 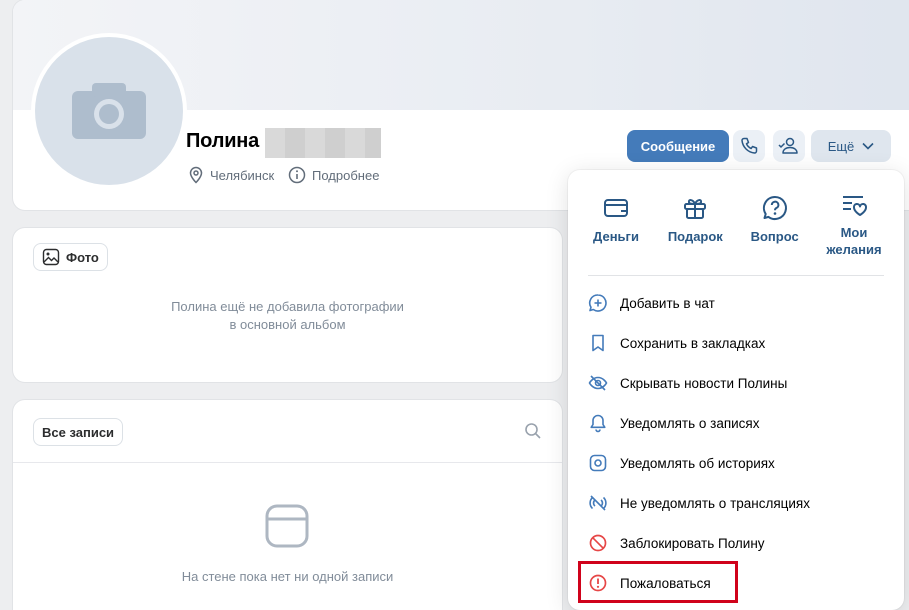 I want to click on all-posts-label: Все записи, so click(x=78, y=432).